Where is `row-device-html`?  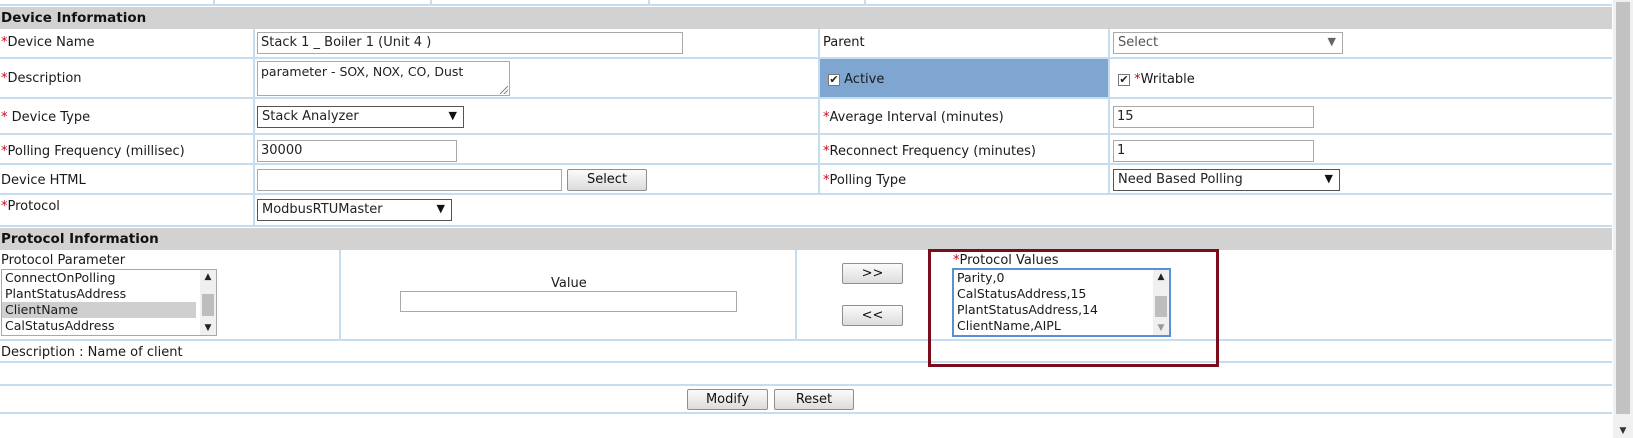 row-device-html is located at coordinates (806, 180).